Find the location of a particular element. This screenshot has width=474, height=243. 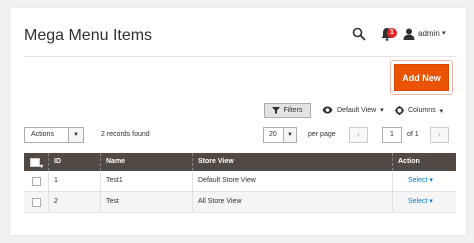

add-new-highlight: Add New is located at coordinates (421, 77).